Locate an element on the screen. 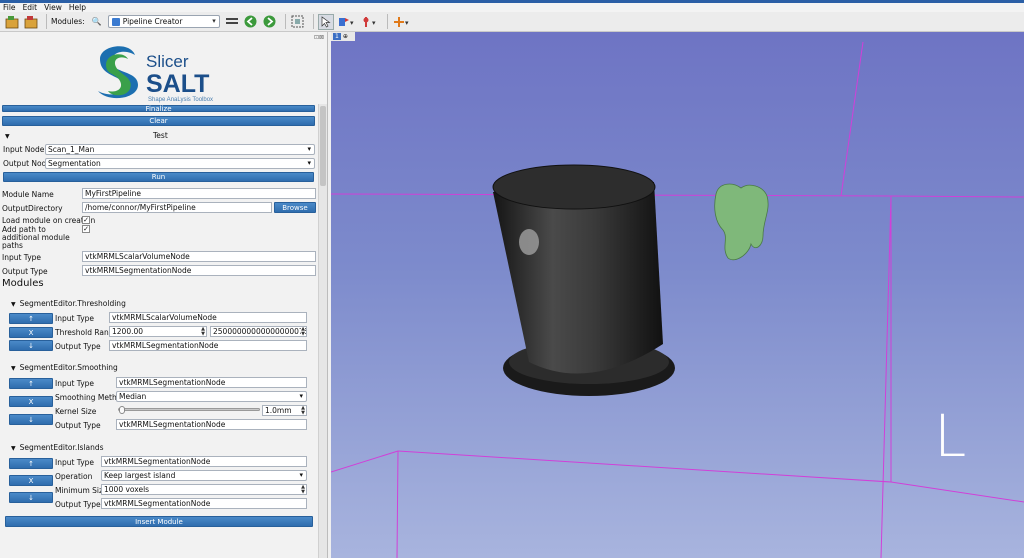 The width and height of the screenshot is (1024, 558). save-data-icon is located at coordinates (31, 22).